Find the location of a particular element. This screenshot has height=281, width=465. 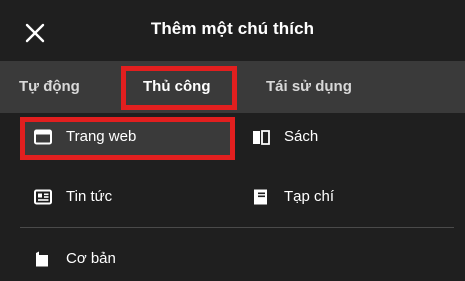

source-type-webpage: Trang web is located at coordinates (125, 137).